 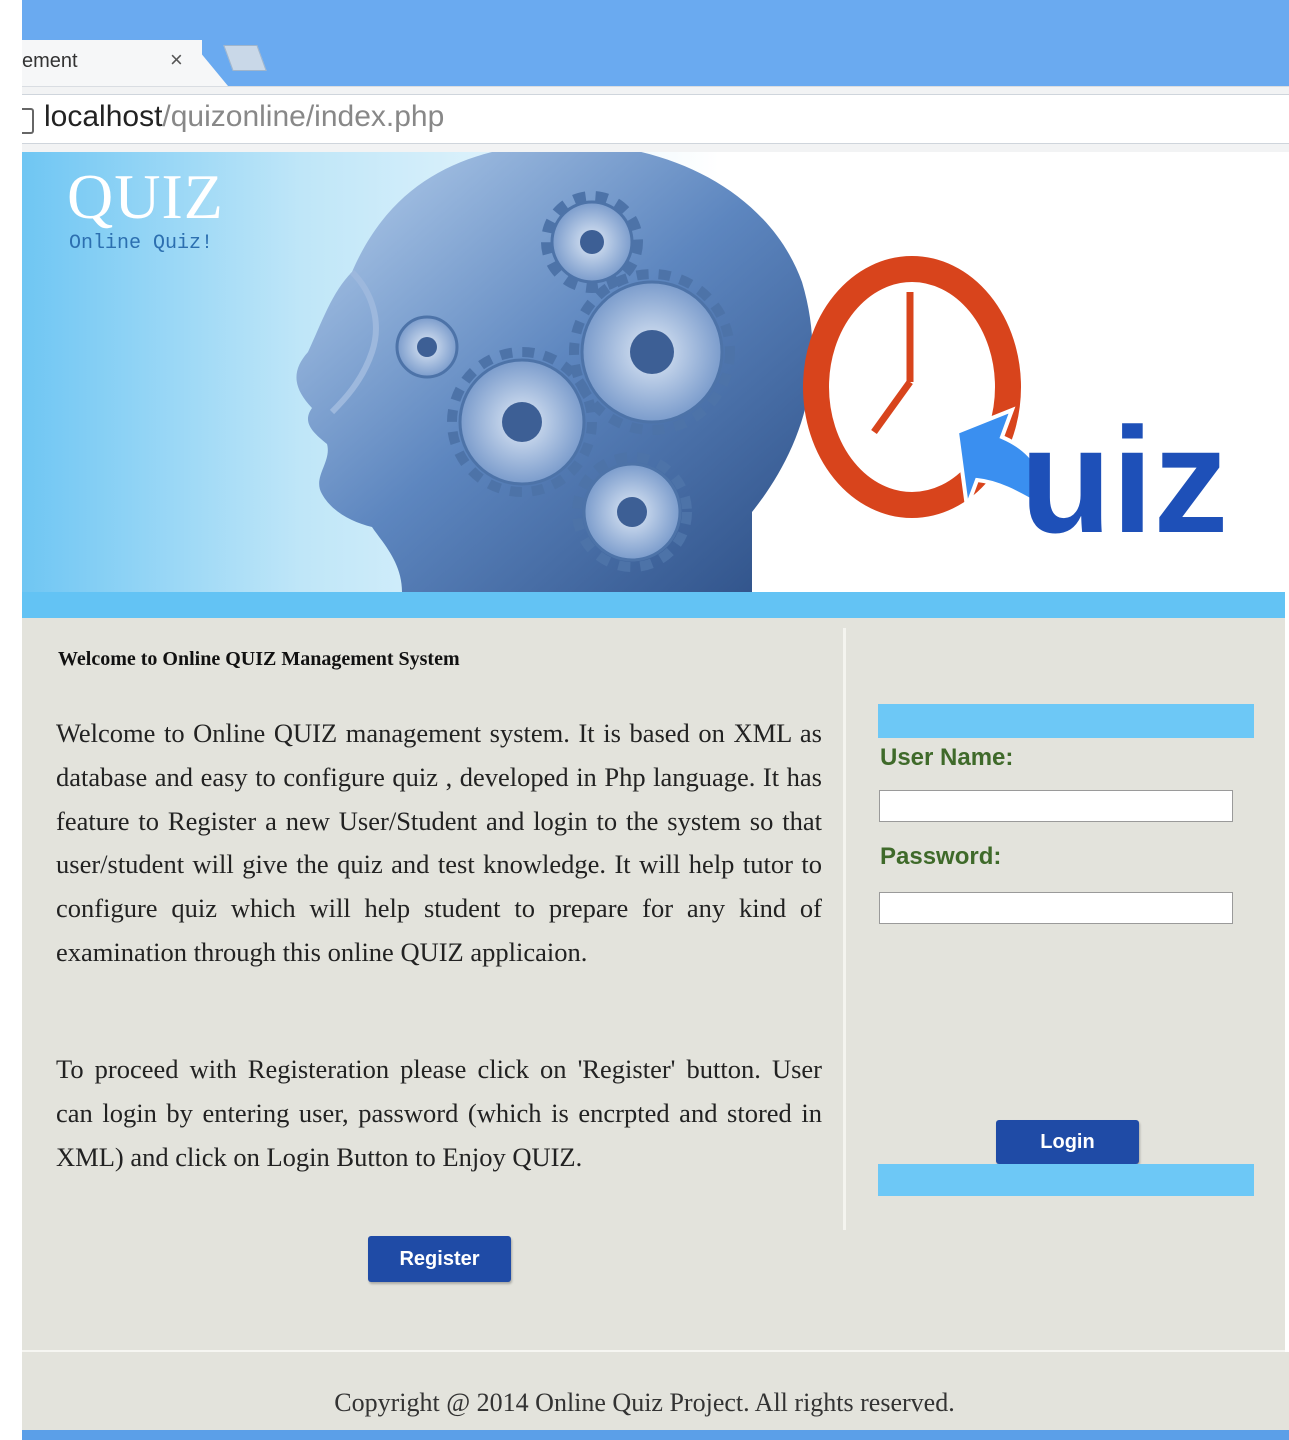 I want to click on new-tab-button, so click(x=245, y=58).